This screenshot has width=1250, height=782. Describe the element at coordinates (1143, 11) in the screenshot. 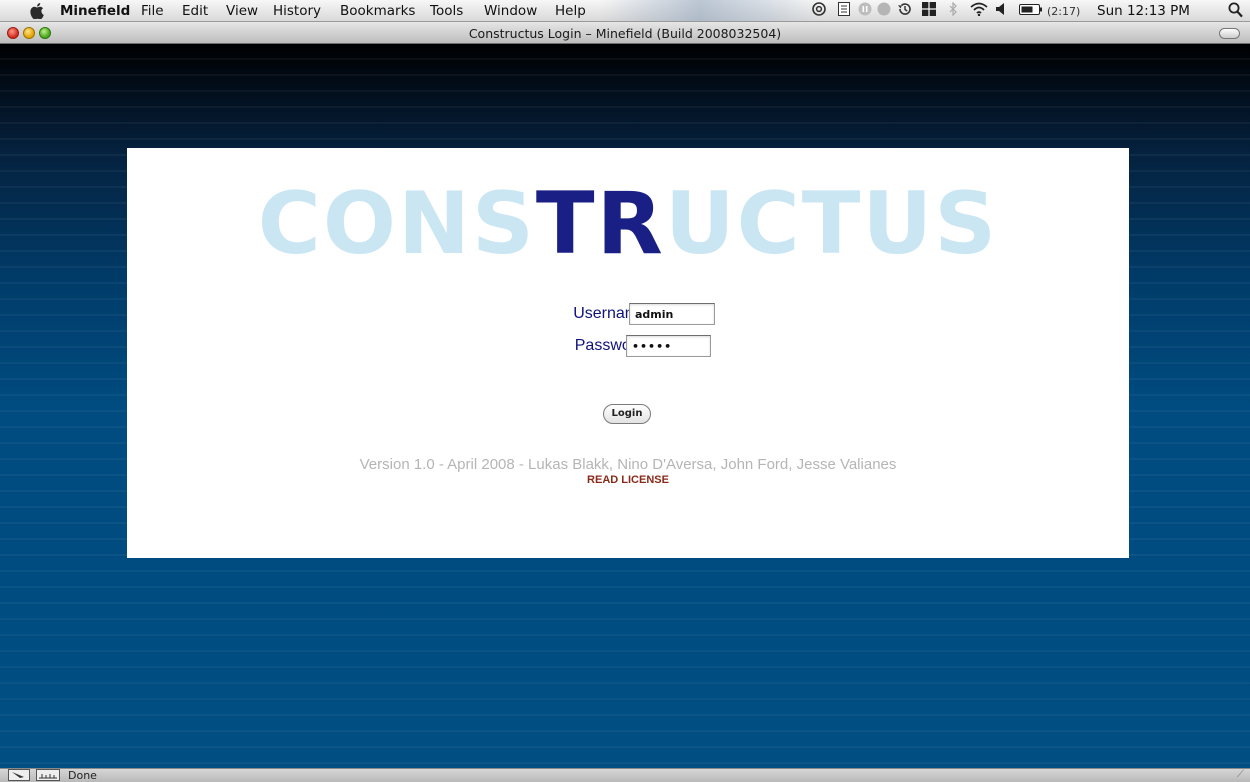

I see `menubar-clock: Sun 12:13 PM` at that location.